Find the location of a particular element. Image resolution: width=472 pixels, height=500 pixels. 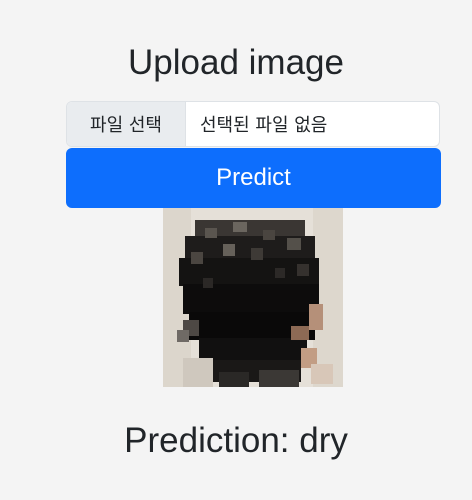

page-title: Upload image is located at coordinates (236, 62).